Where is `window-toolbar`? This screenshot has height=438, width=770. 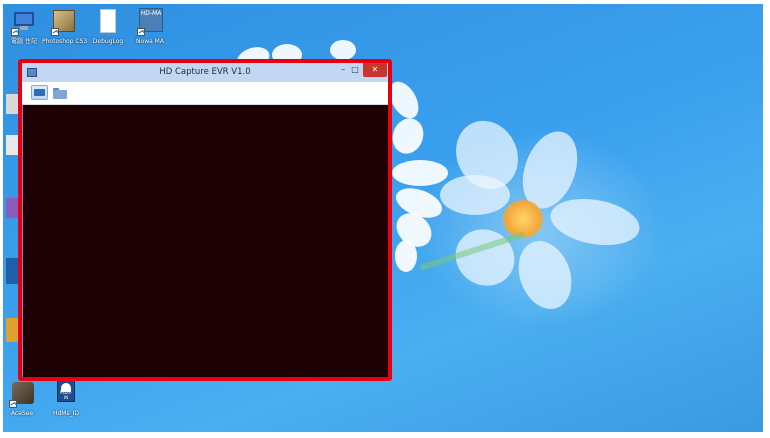
window-toolbar is located at coordinates (205, 93).